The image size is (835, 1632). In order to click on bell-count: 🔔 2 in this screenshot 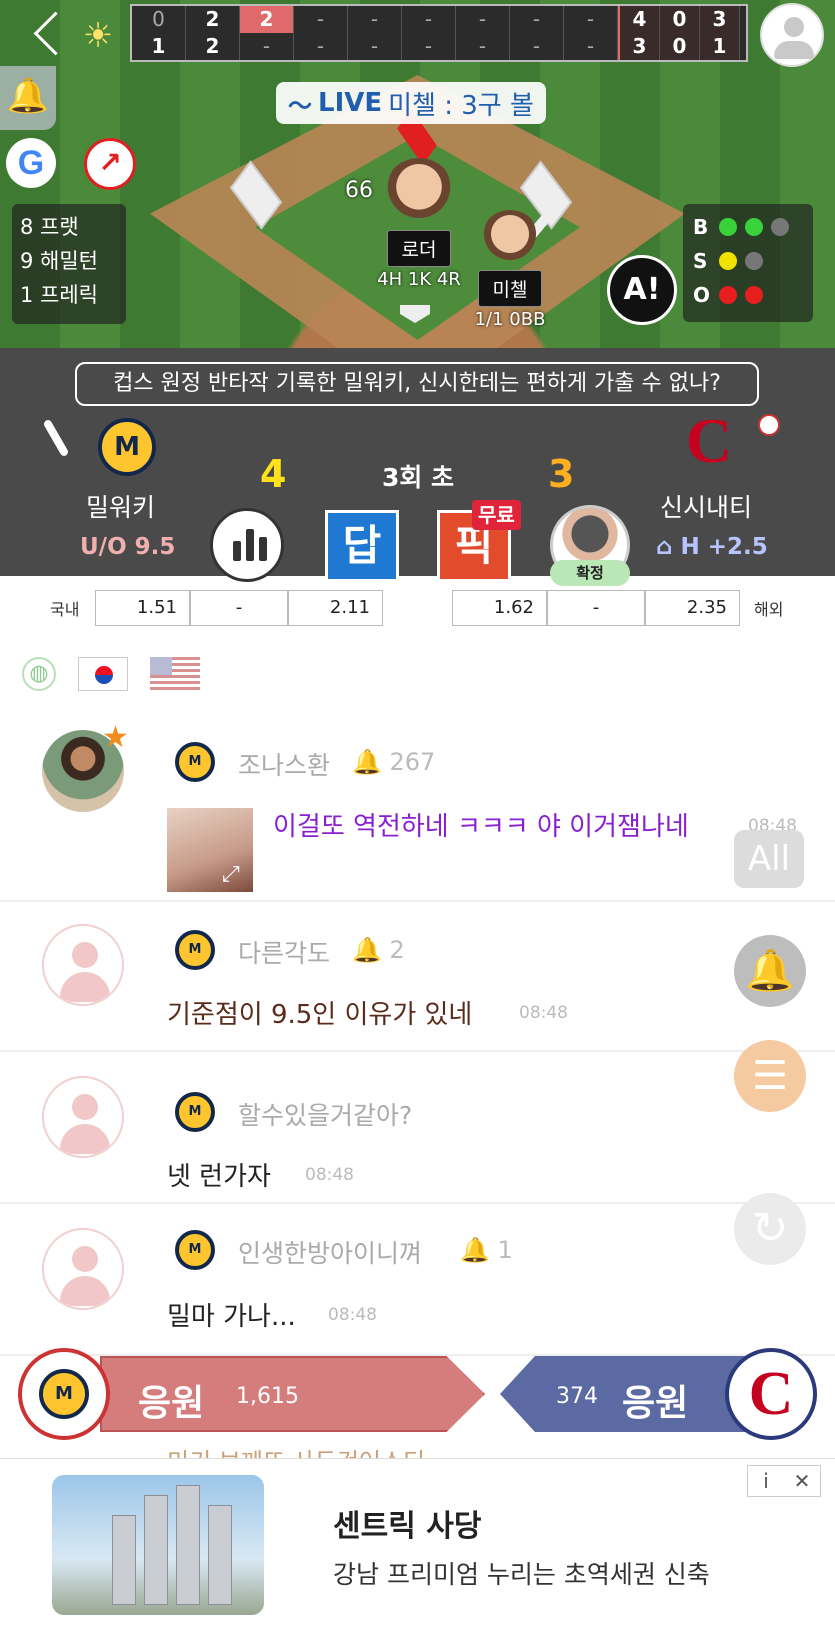, I will do `click(378, 950)`.